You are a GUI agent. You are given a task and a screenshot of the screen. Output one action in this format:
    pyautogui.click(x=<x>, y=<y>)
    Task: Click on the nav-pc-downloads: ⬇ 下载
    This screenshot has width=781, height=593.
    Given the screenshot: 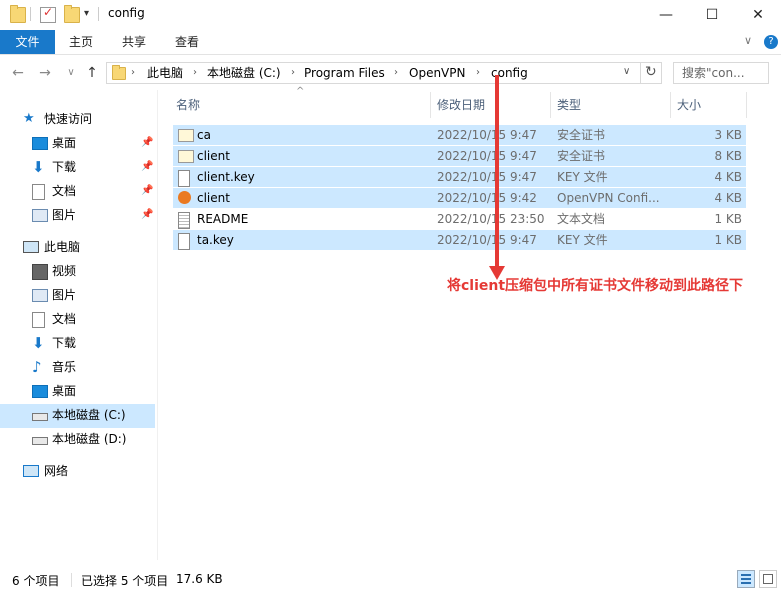 What is the action you would take?
    pyautogui.click(x=77, y=343)
    